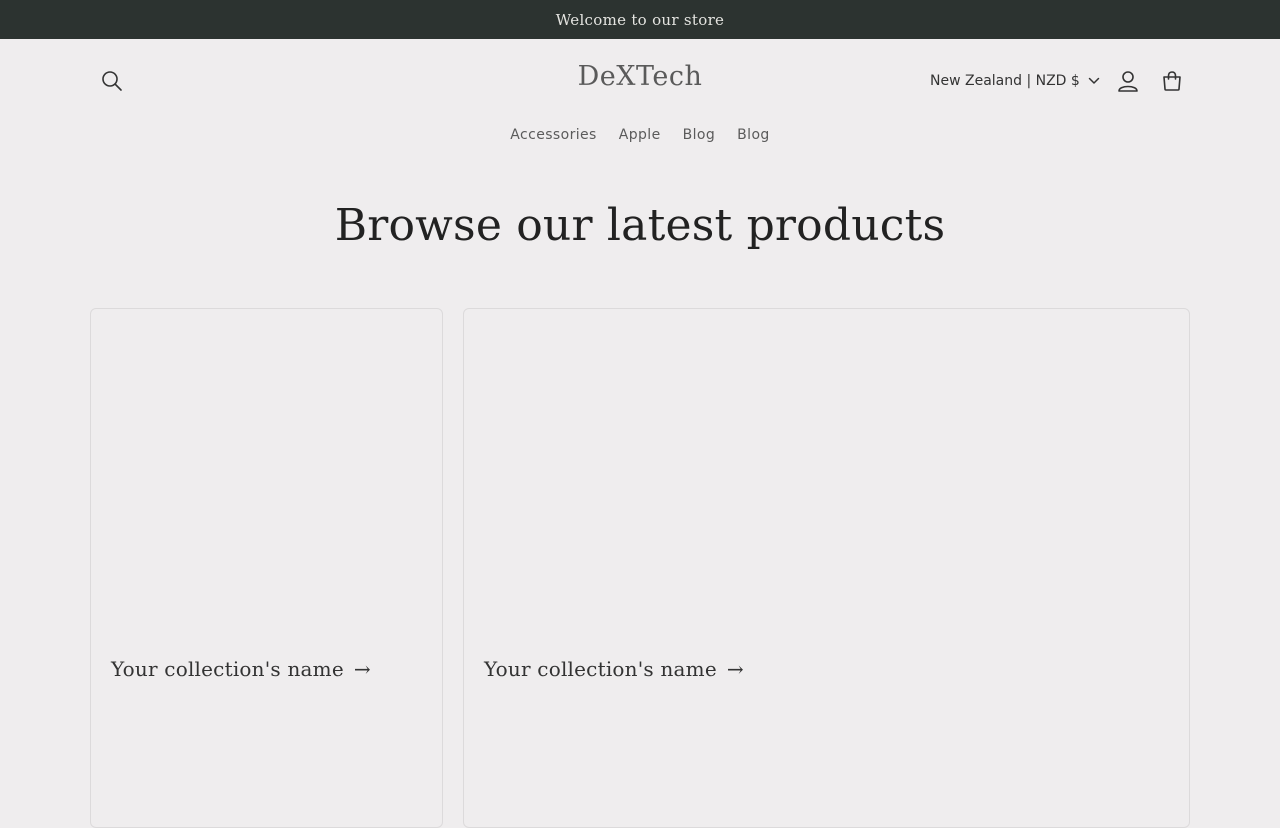 The width and height of the screenshot is (1280, 828). I want to click on nav-item-blog: Blog, so click(699, 135).